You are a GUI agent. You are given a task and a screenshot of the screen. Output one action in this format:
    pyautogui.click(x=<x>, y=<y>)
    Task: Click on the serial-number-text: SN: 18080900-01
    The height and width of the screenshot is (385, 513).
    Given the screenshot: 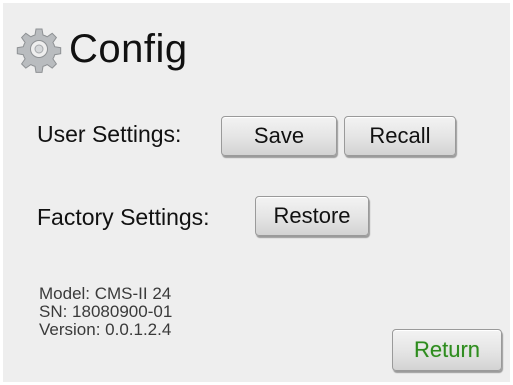 What is the action you would take?
    pyautogui.click(x=106, y=311)
    